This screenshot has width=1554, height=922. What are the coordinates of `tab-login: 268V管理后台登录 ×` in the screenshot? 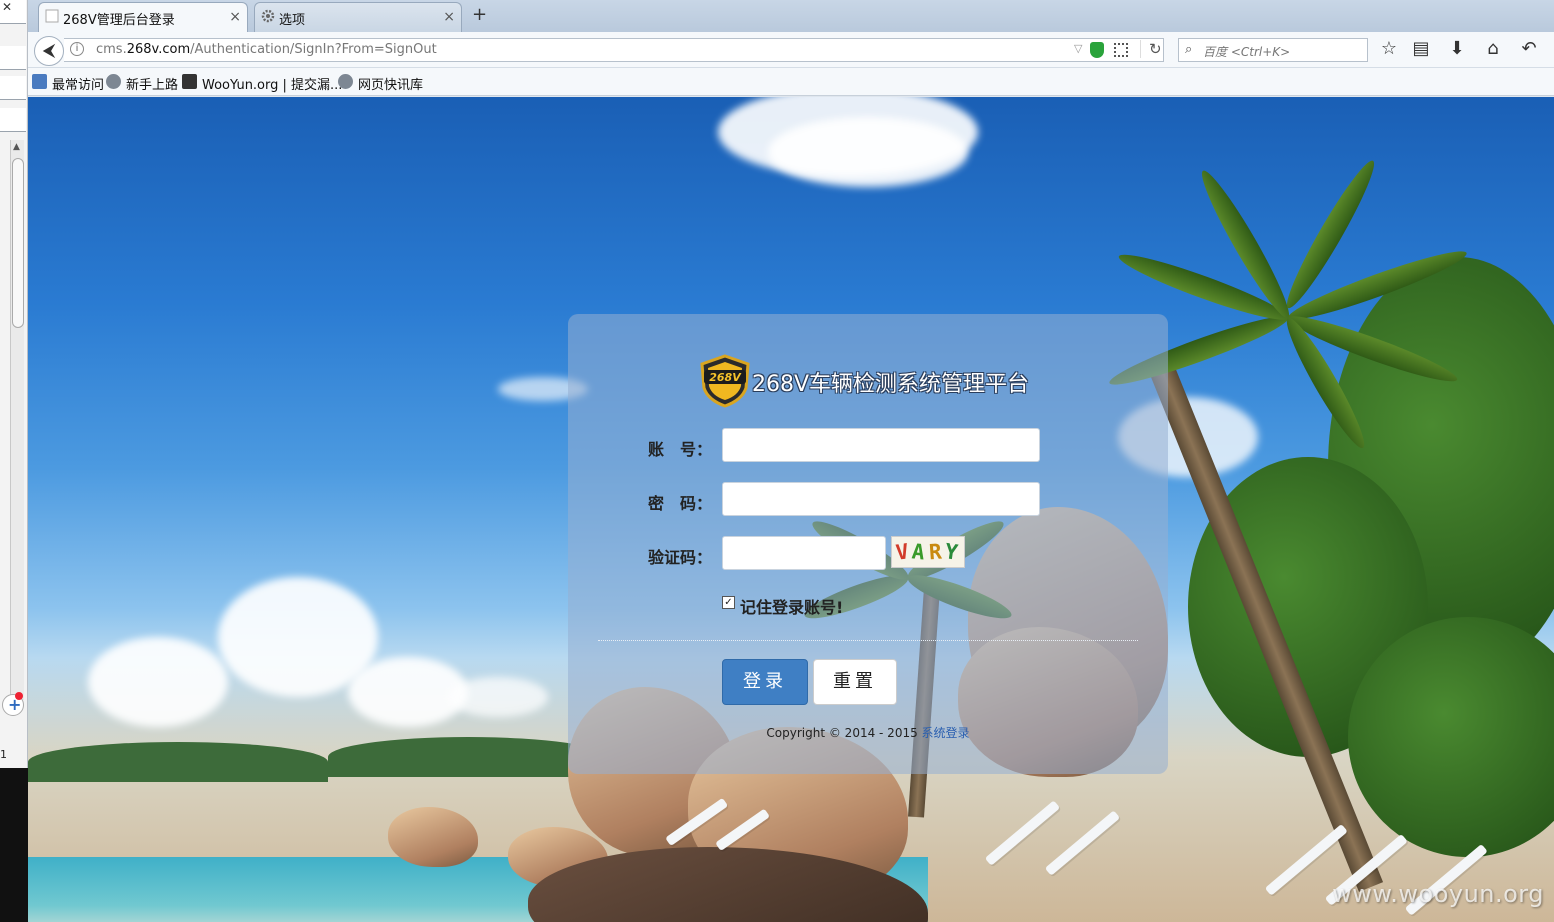 It's located at (143, 17).